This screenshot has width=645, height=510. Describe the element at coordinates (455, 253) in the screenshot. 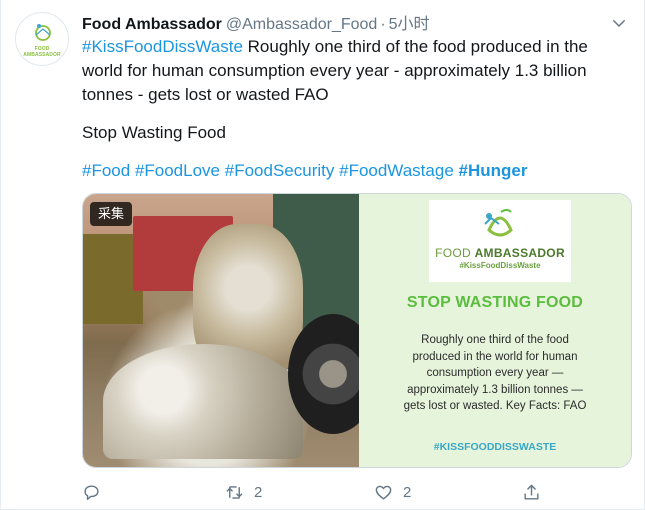

I see `card-brand-light: FOOD` at that location.